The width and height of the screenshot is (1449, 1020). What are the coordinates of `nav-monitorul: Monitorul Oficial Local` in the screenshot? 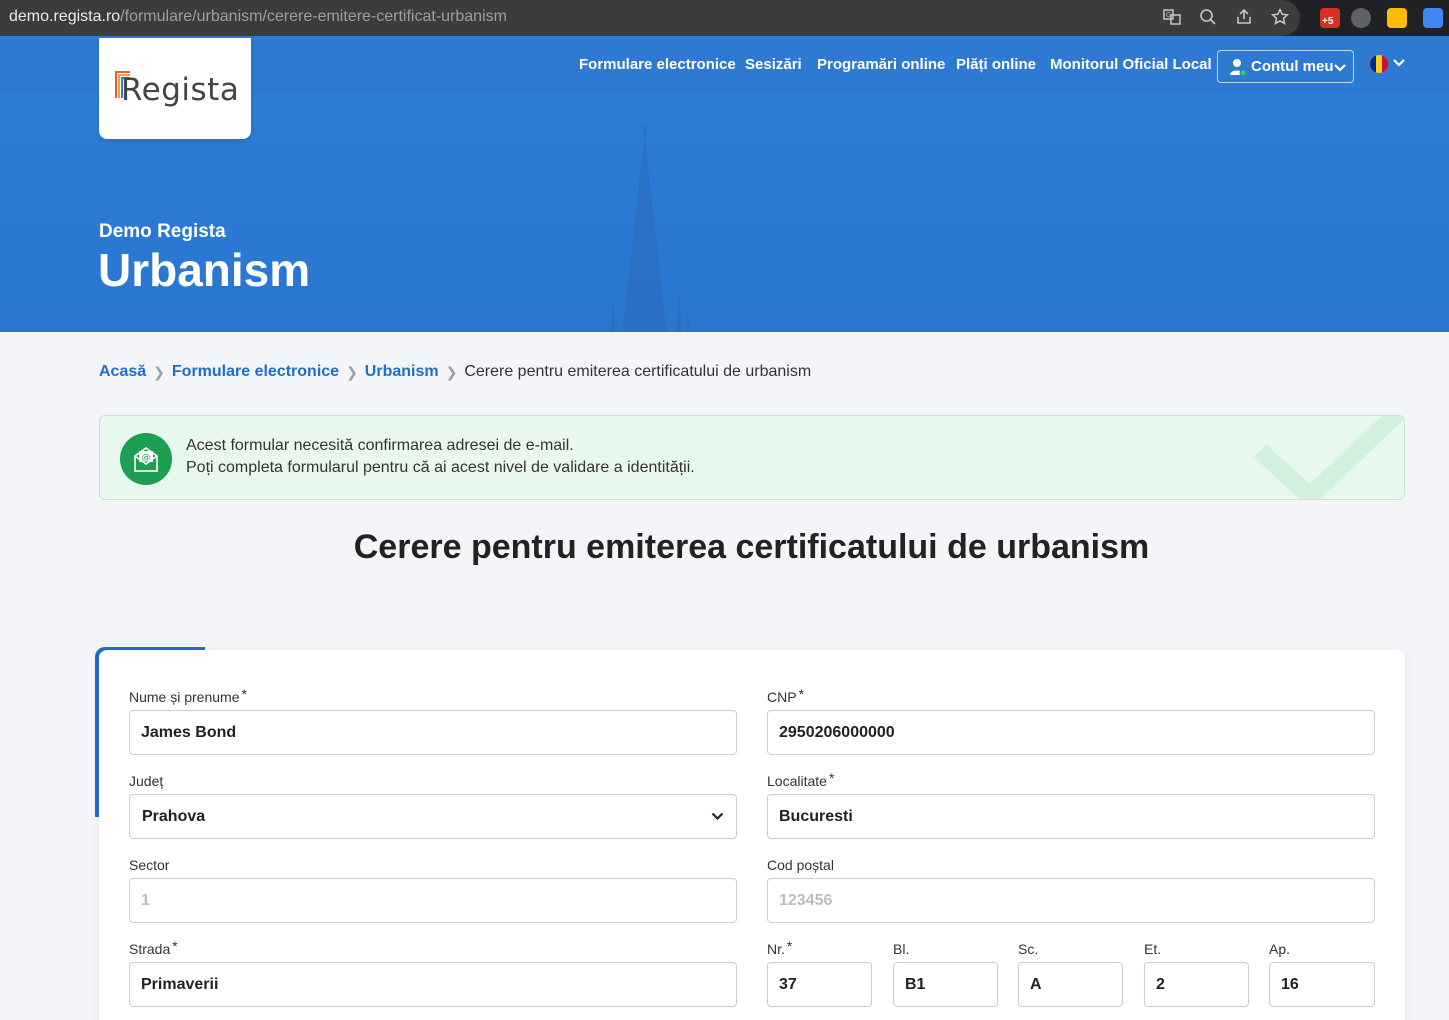 It's located at (1131, 64).